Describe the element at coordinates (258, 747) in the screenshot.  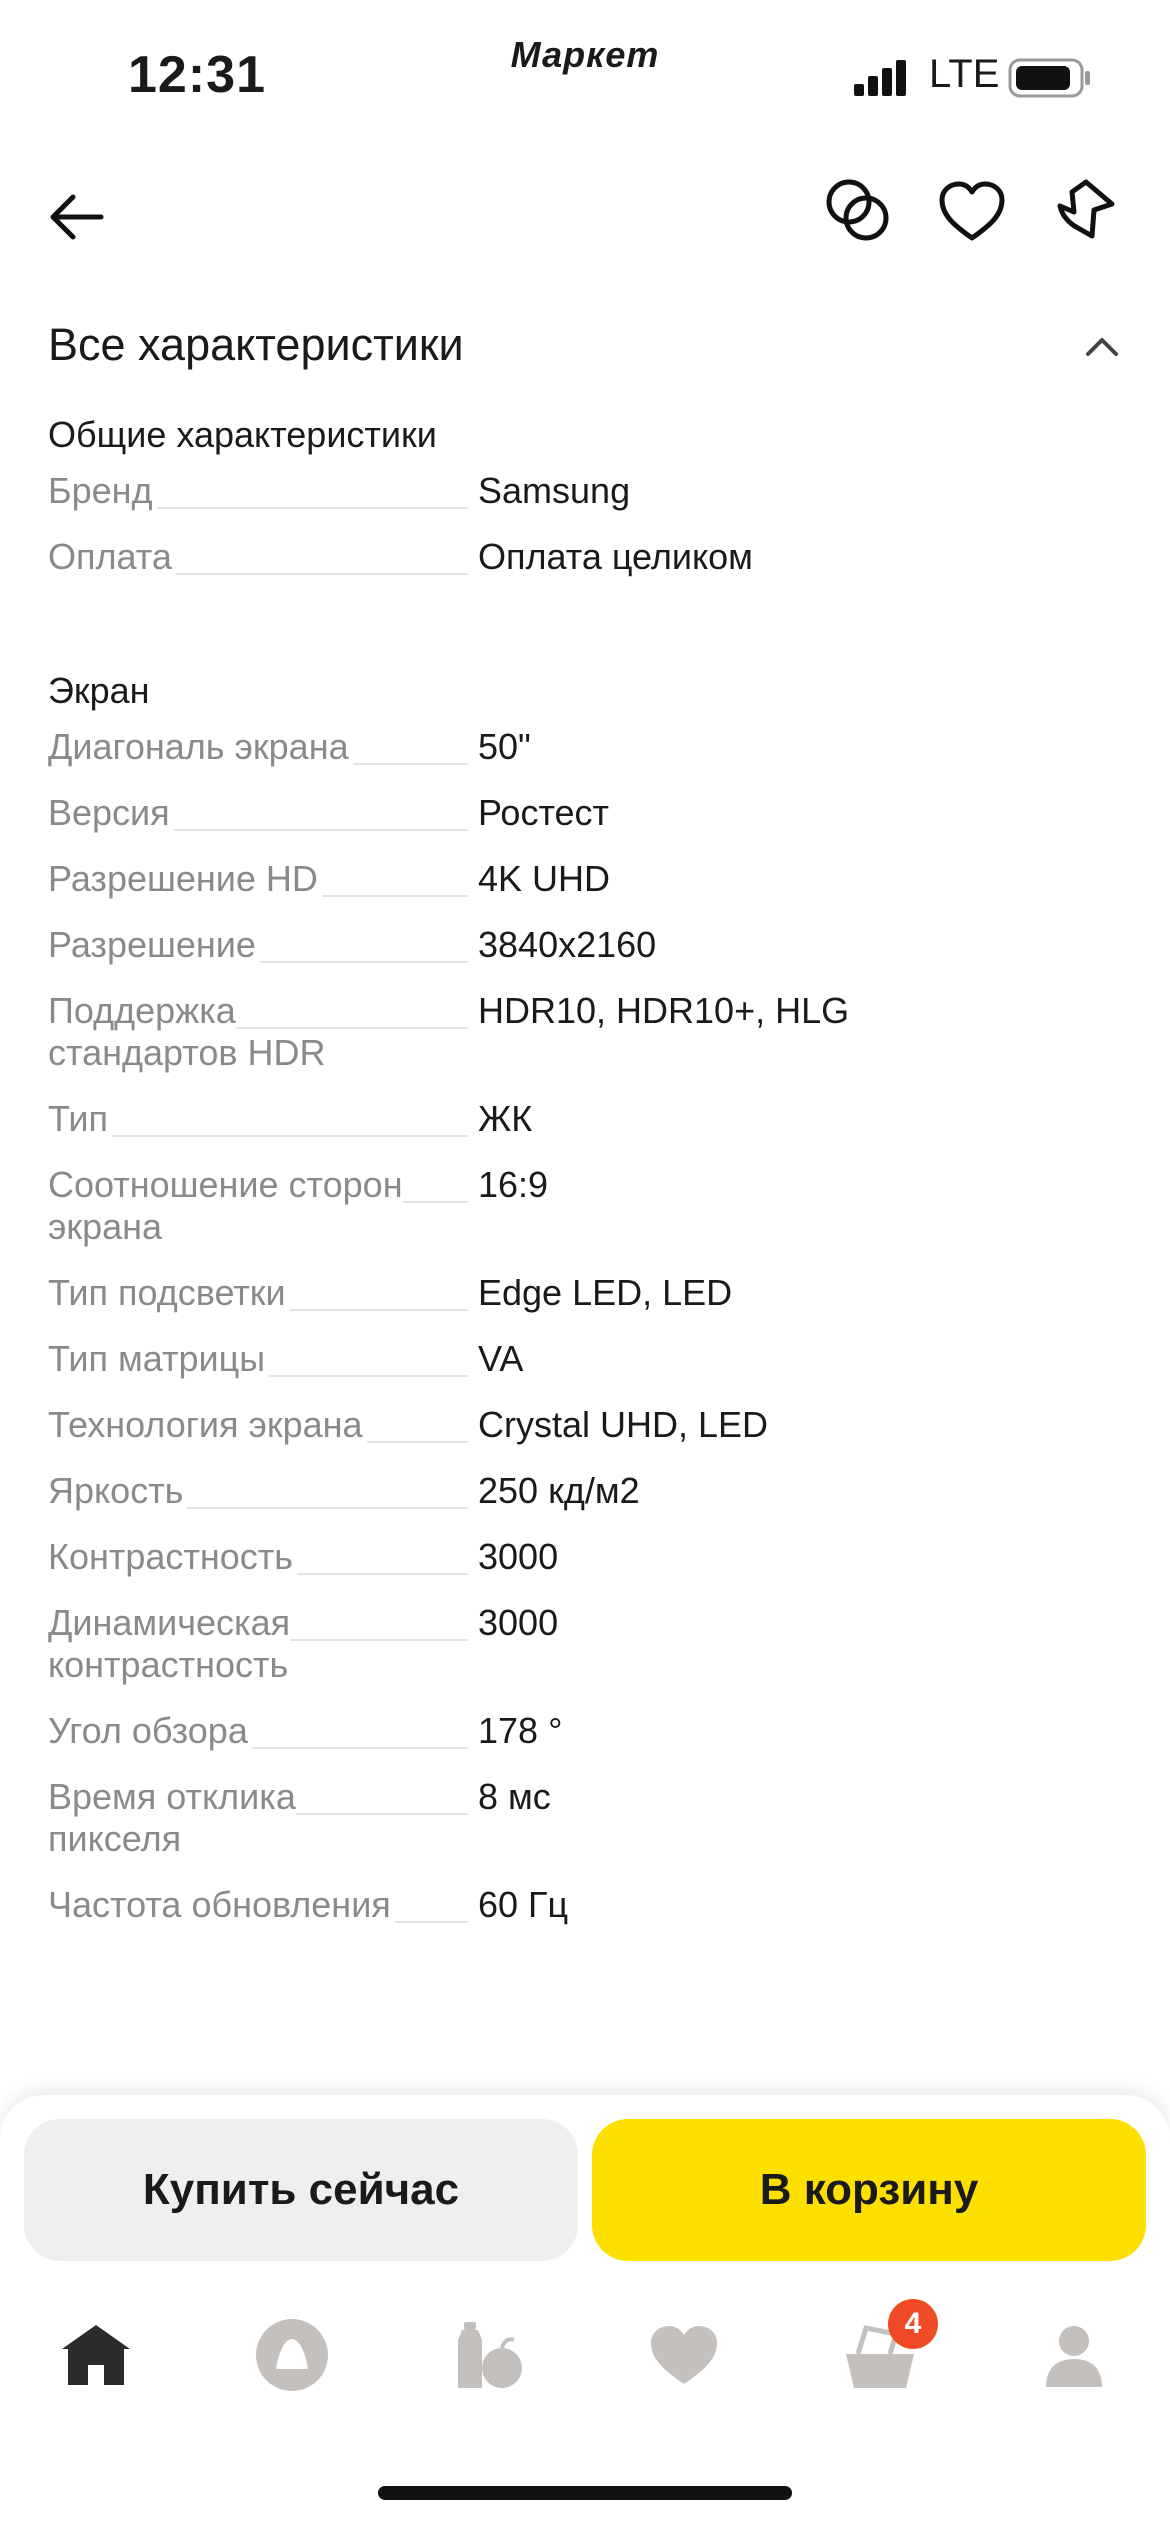
I see `spec-key: Диагональ экрана` at that location.